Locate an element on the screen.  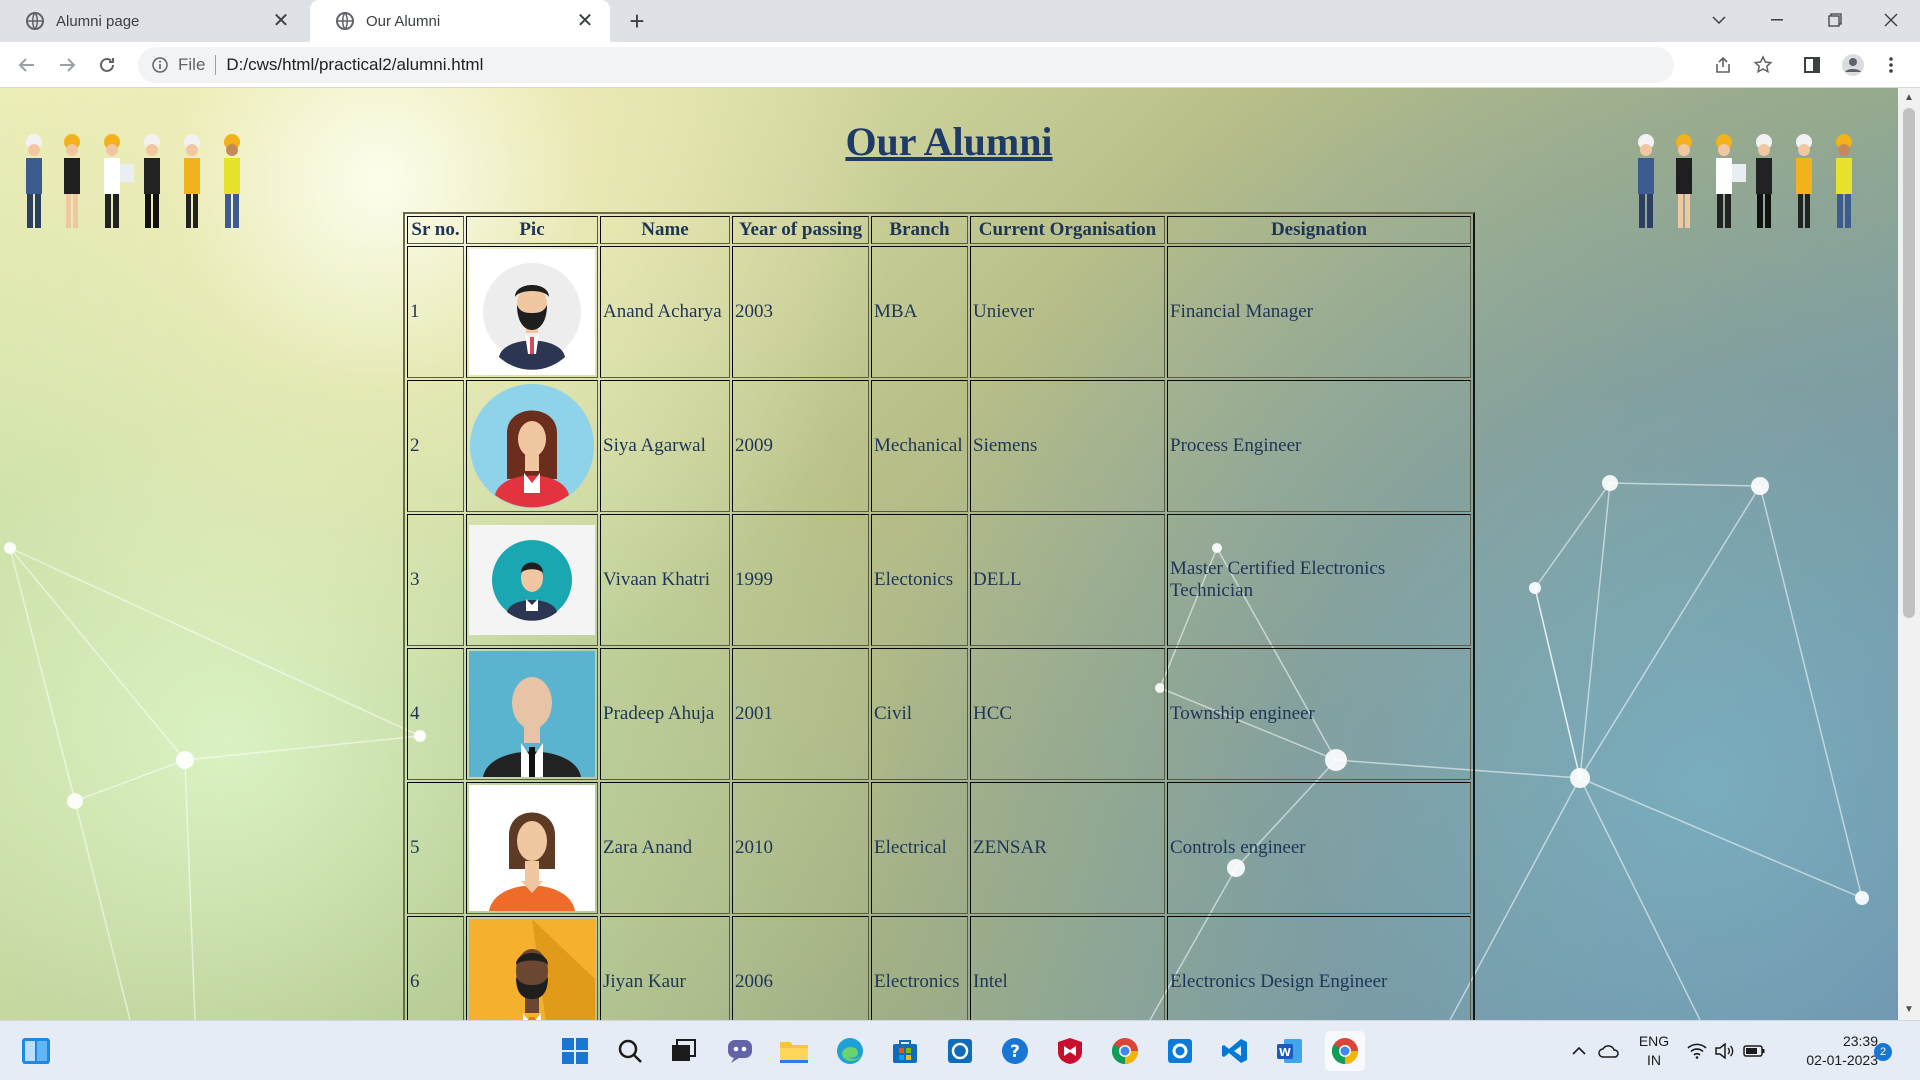
word-icon: W is located at coordinates (1290, 1051).